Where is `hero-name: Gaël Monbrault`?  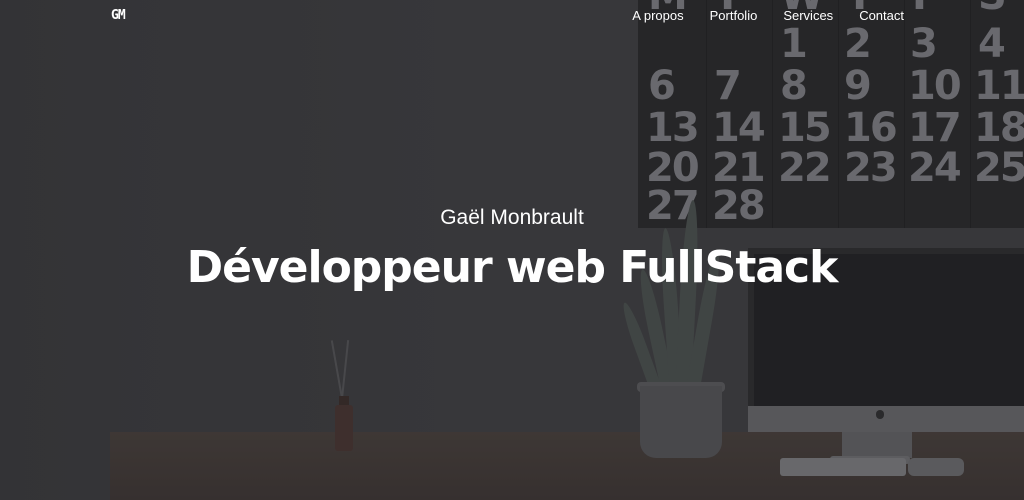
hero-name: Gaël Monbrault is located at coordinates (512, 217).